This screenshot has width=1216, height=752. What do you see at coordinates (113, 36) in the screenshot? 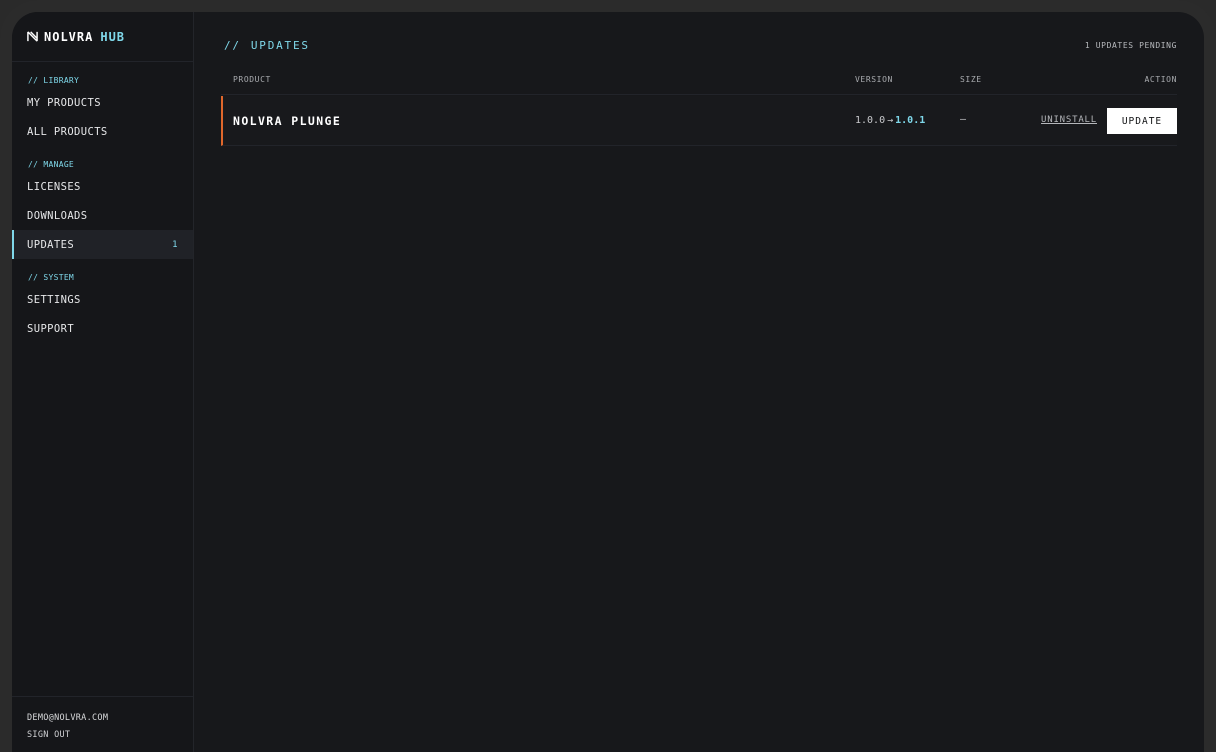
I see `brand-suffix: HUB` at bounding box center [113, 36].